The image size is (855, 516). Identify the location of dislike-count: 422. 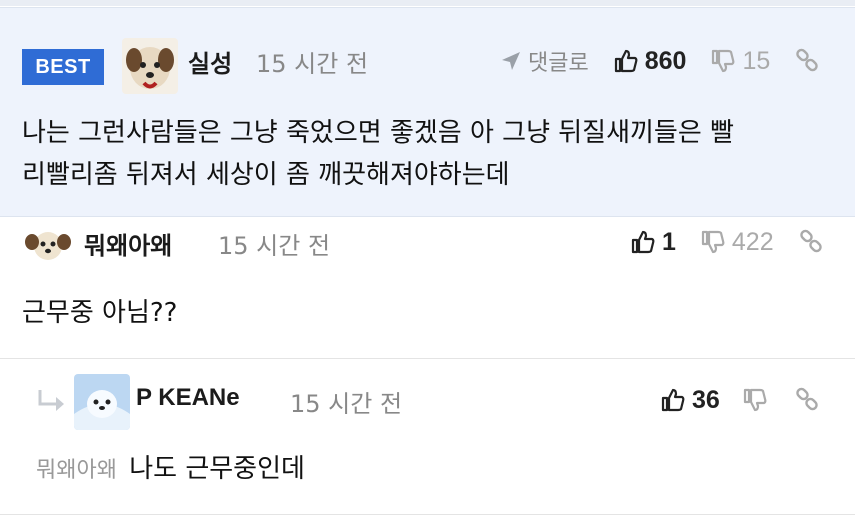
(752, 241).